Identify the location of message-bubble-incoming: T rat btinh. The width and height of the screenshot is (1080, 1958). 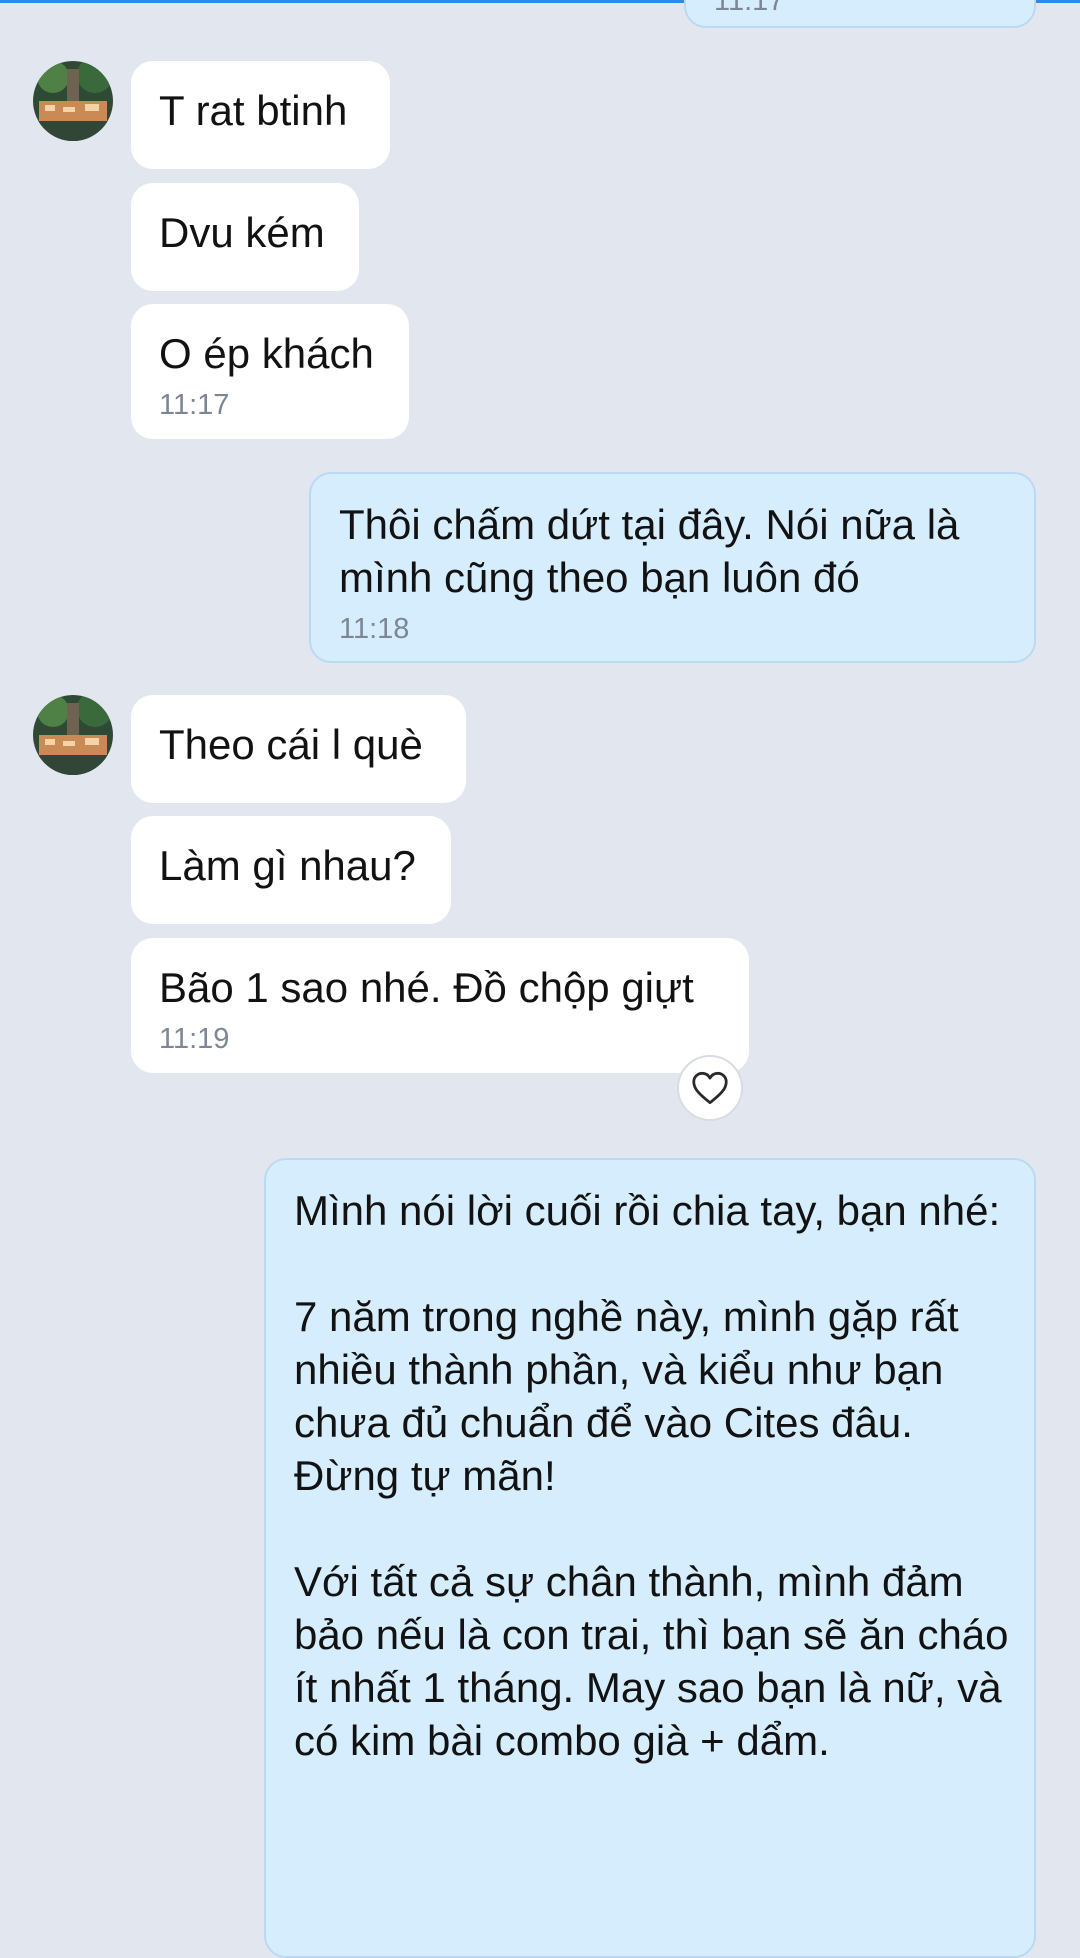
(260, 115).